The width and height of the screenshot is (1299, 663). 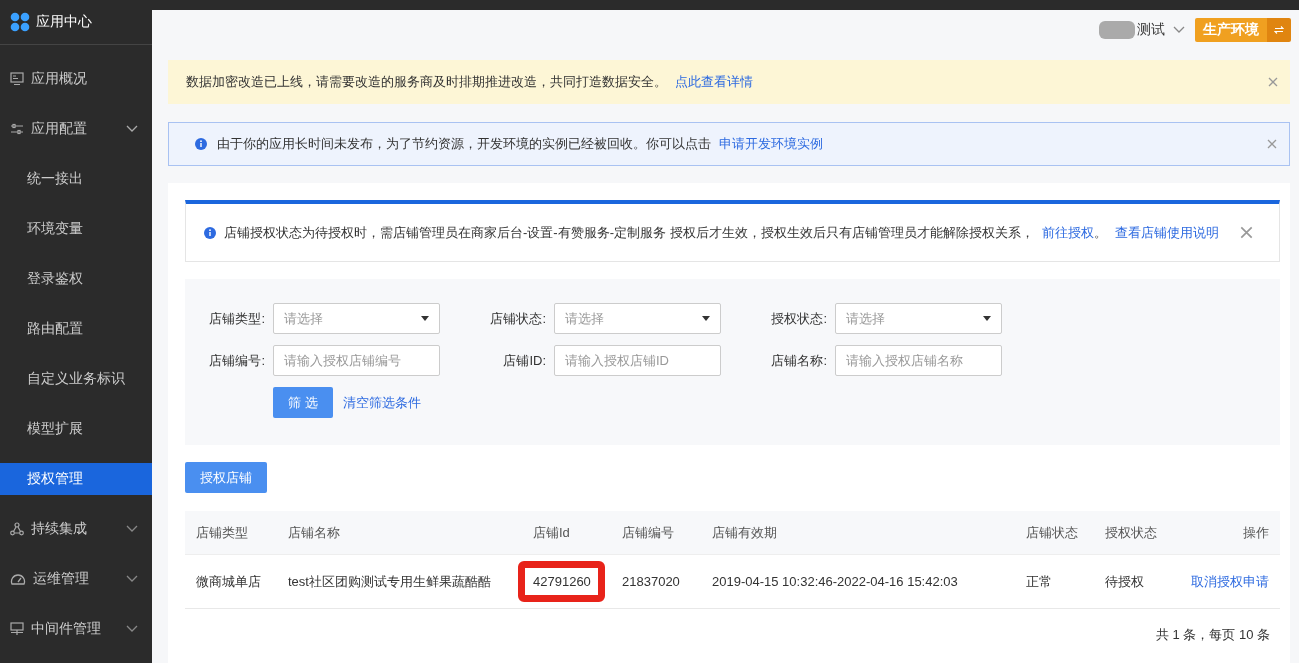 What do you see at coordinates (517, 318) in the screenshot?
I see `filter-label: 店铺状态:` at bounding box center [517, 318].